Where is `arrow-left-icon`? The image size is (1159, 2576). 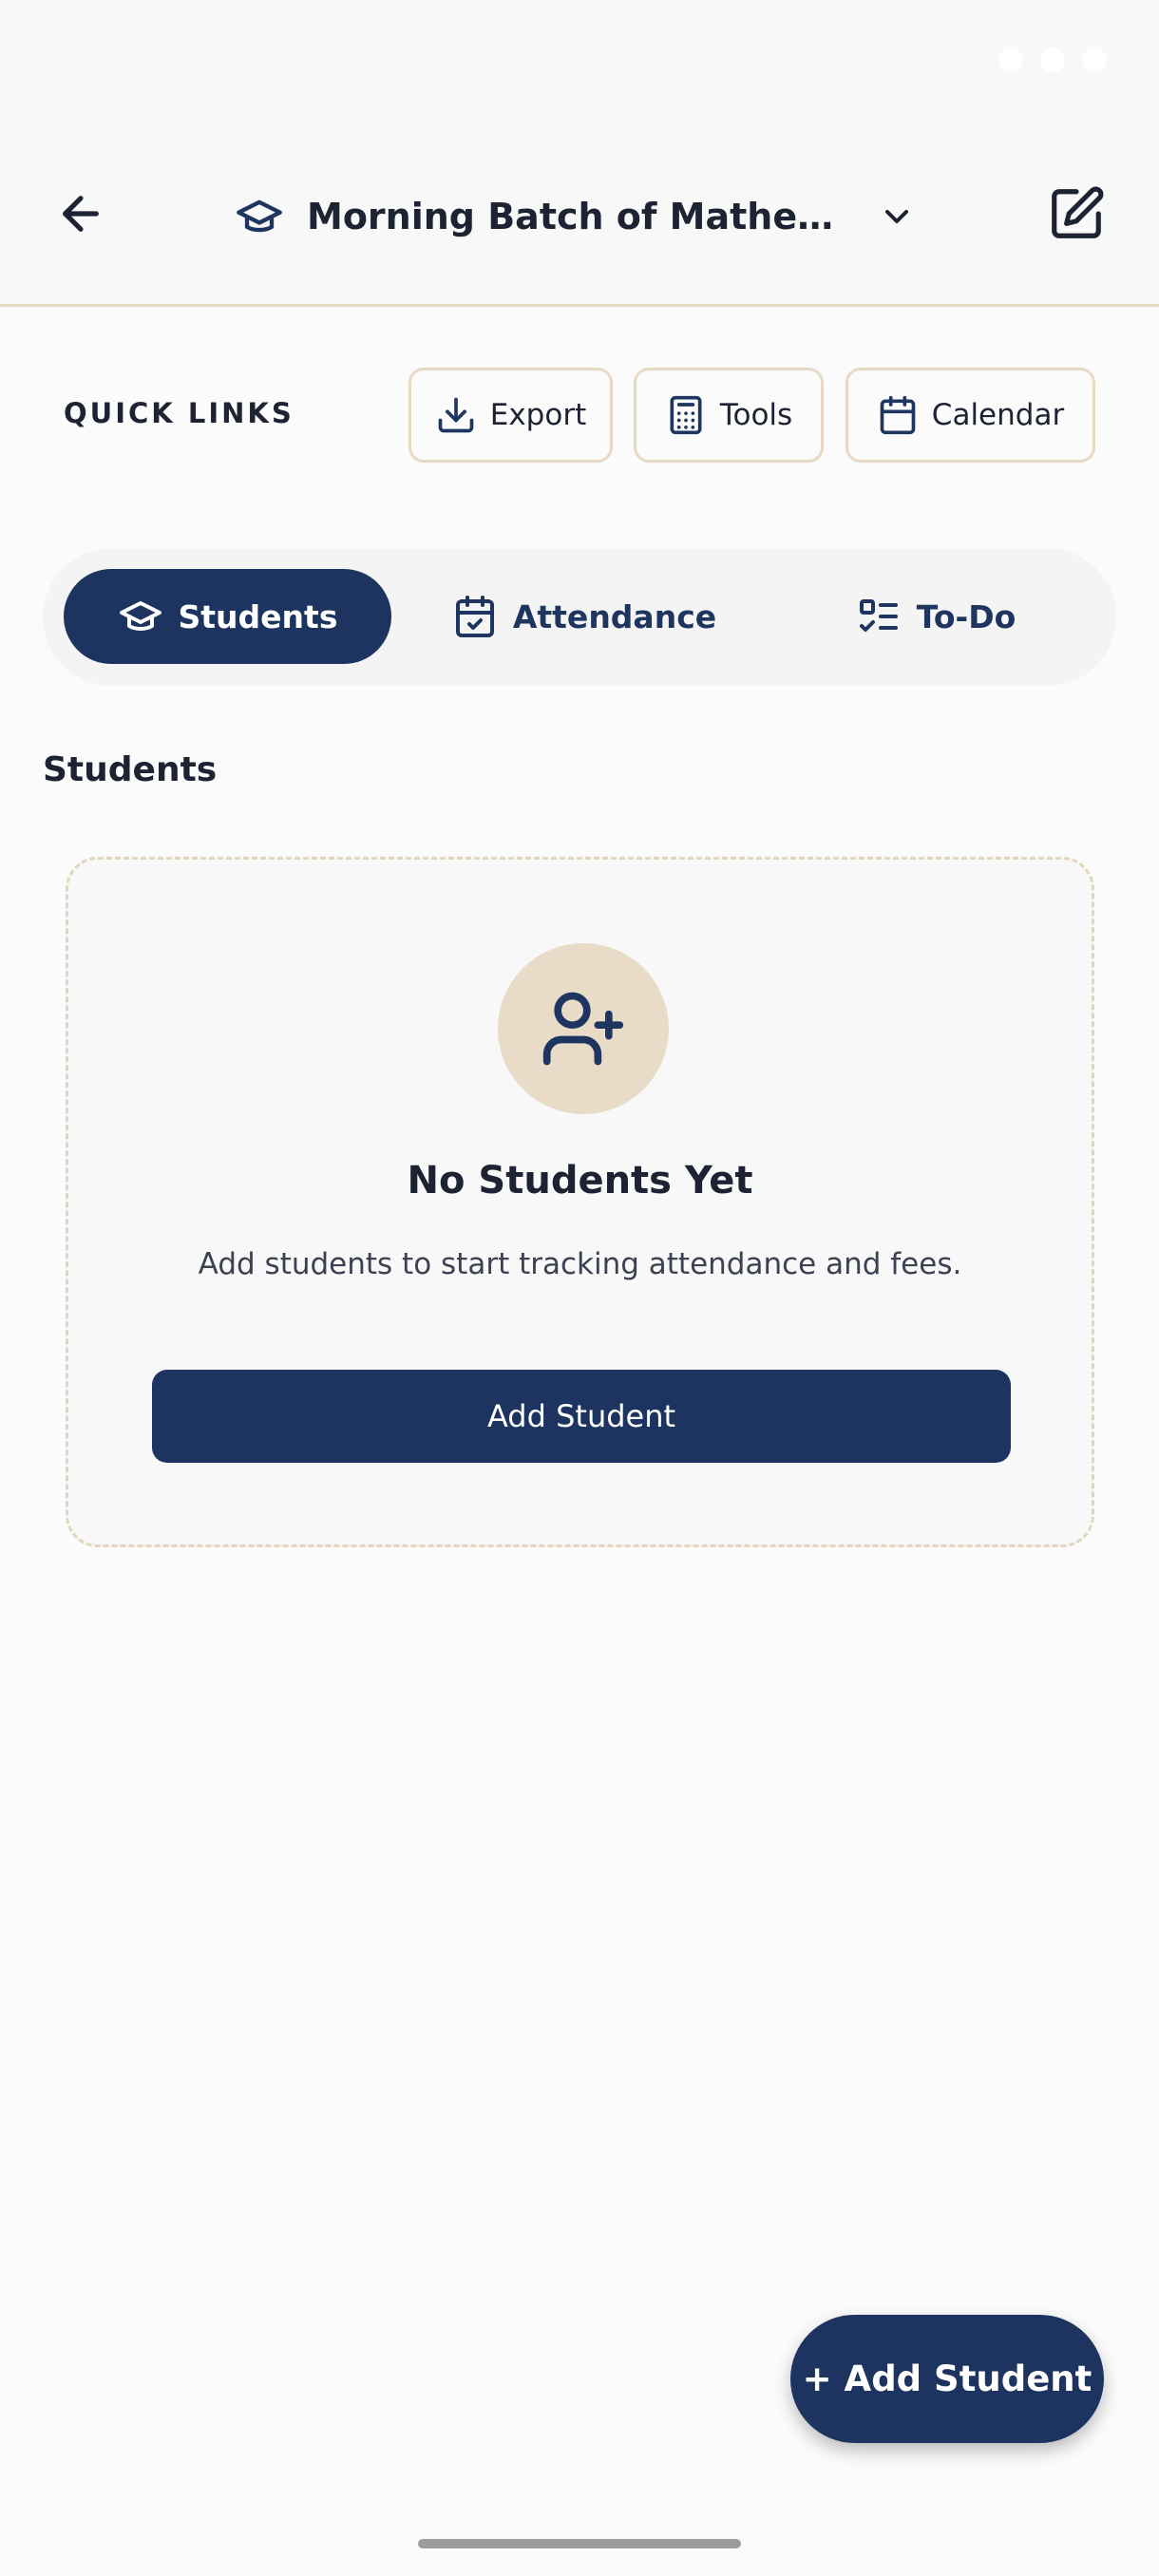
arrow-left-icon is located at coordinates (81, 214).